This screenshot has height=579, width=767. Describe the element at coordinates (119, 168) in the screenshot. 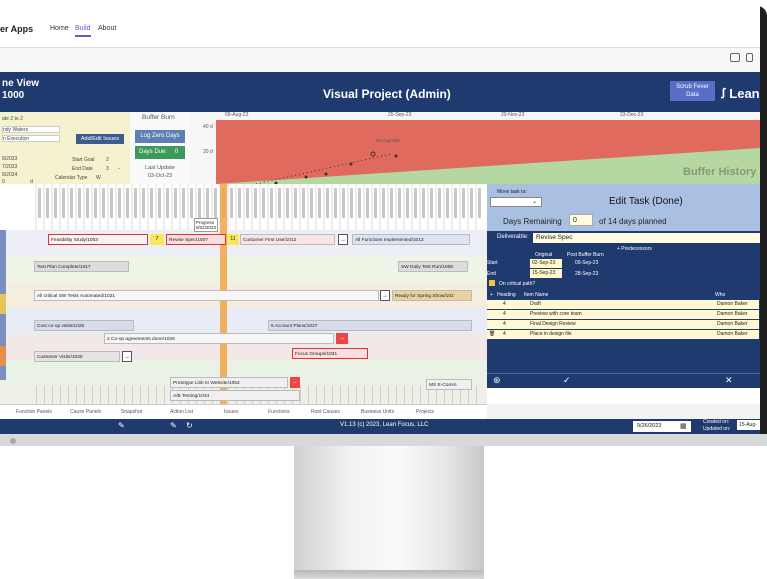

I see `chevron-down-icon: ⌄` at that location.